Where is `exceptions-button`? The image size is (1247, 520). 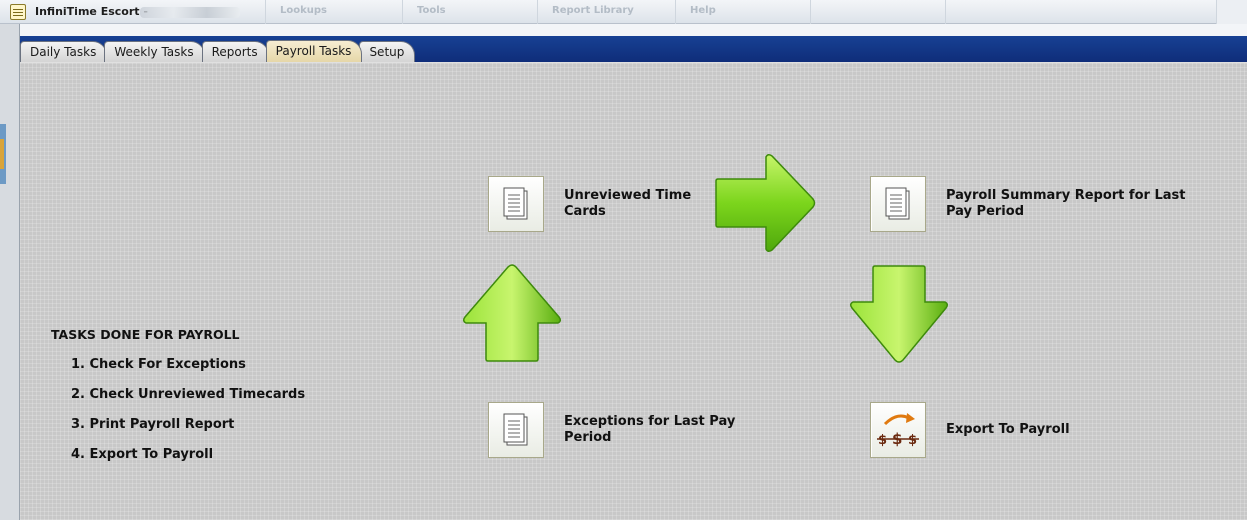
exceptions-button is located at coordinates (516, 430).